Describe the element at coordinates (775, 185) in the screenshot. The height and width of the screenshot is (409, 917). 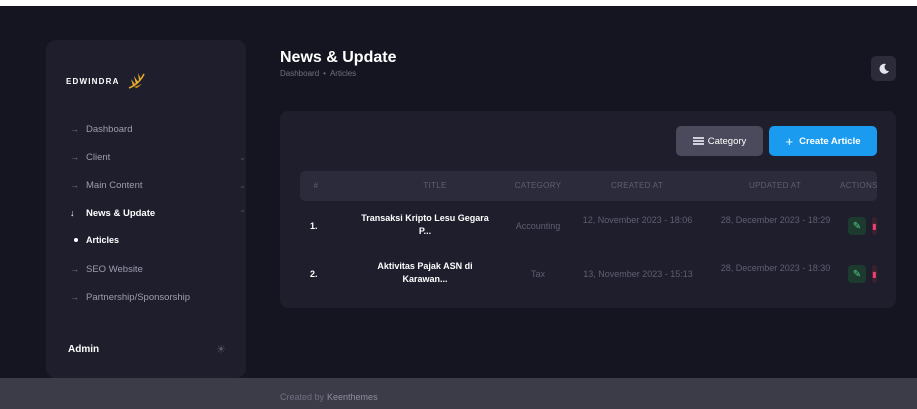
I see `column-header-updated: UPDATED AT` at that location.